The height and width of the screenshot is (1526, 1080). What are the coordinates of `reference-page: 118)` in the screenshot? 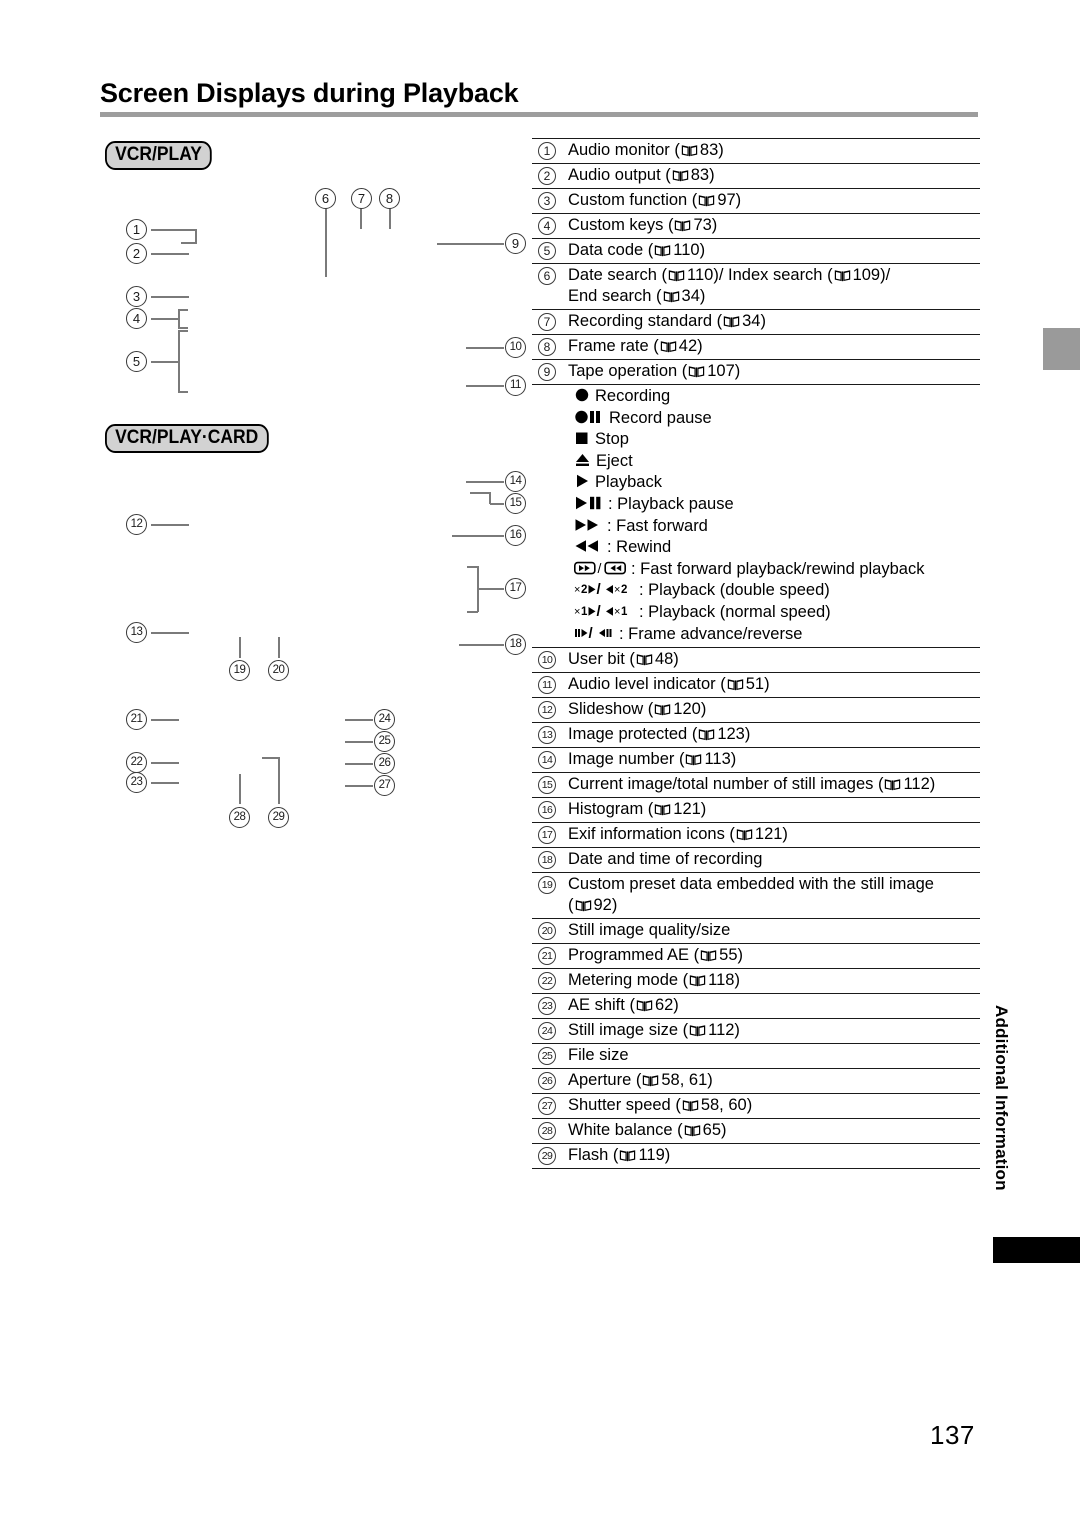 It's located at (724, 980).